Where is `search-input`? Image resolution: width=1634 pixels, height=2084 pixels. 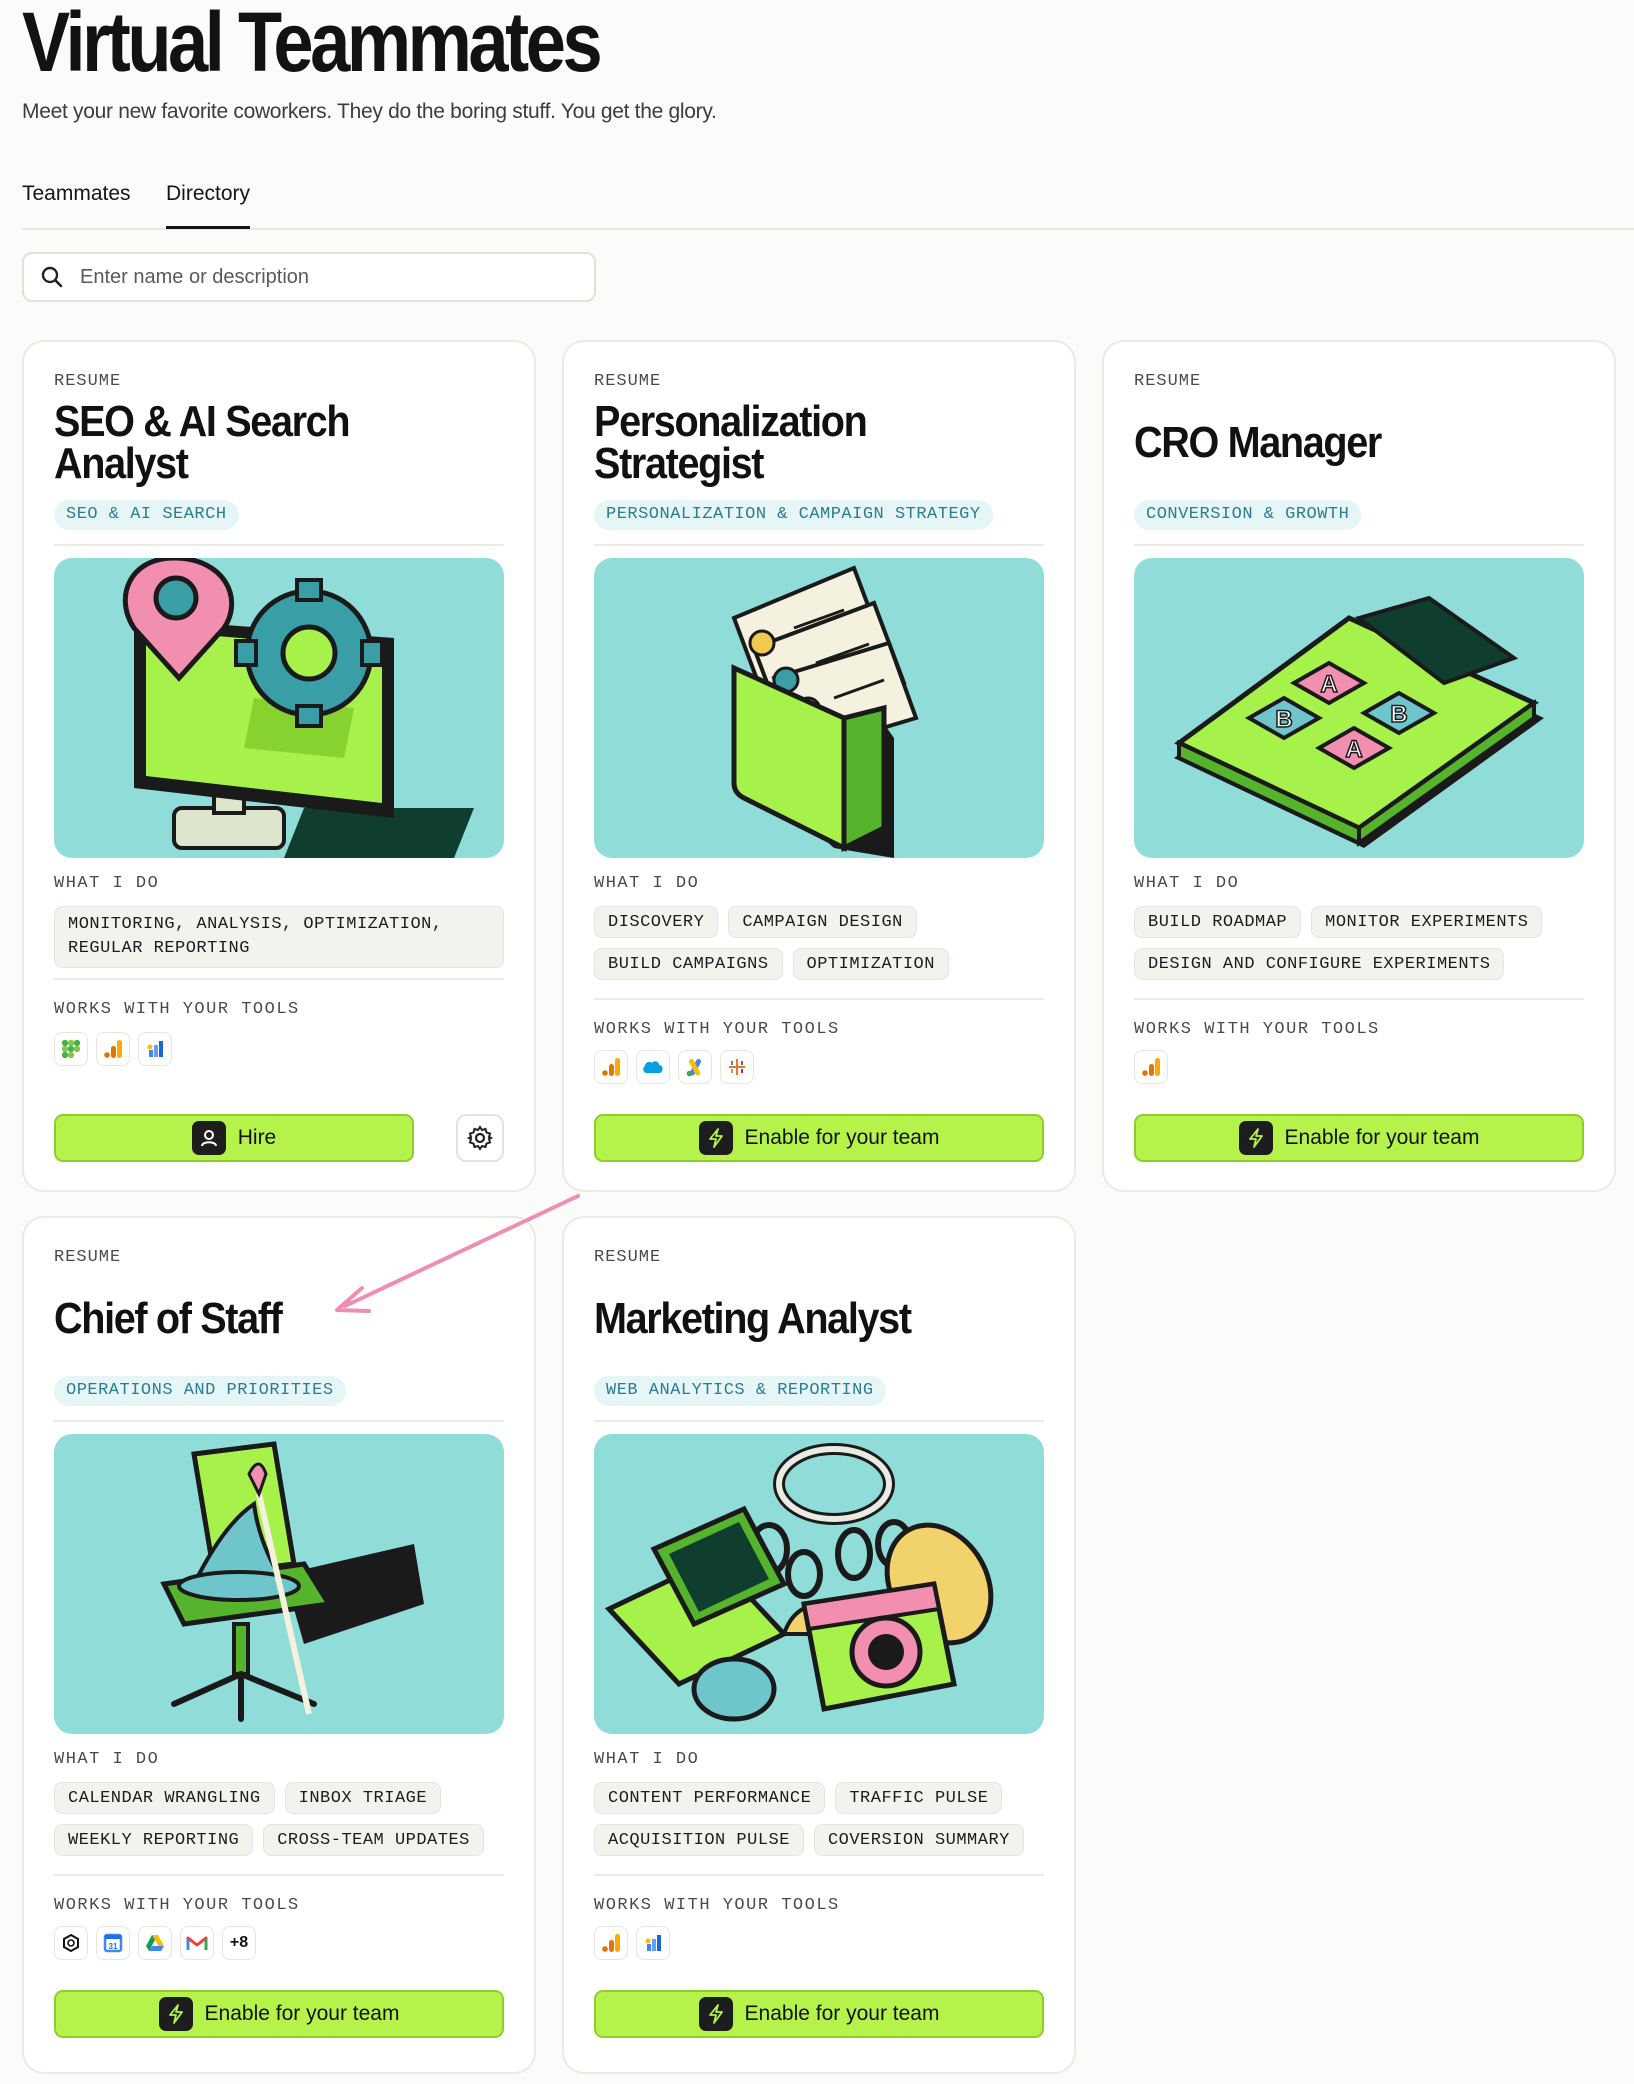
search-input is located at coordinates (320, 277).